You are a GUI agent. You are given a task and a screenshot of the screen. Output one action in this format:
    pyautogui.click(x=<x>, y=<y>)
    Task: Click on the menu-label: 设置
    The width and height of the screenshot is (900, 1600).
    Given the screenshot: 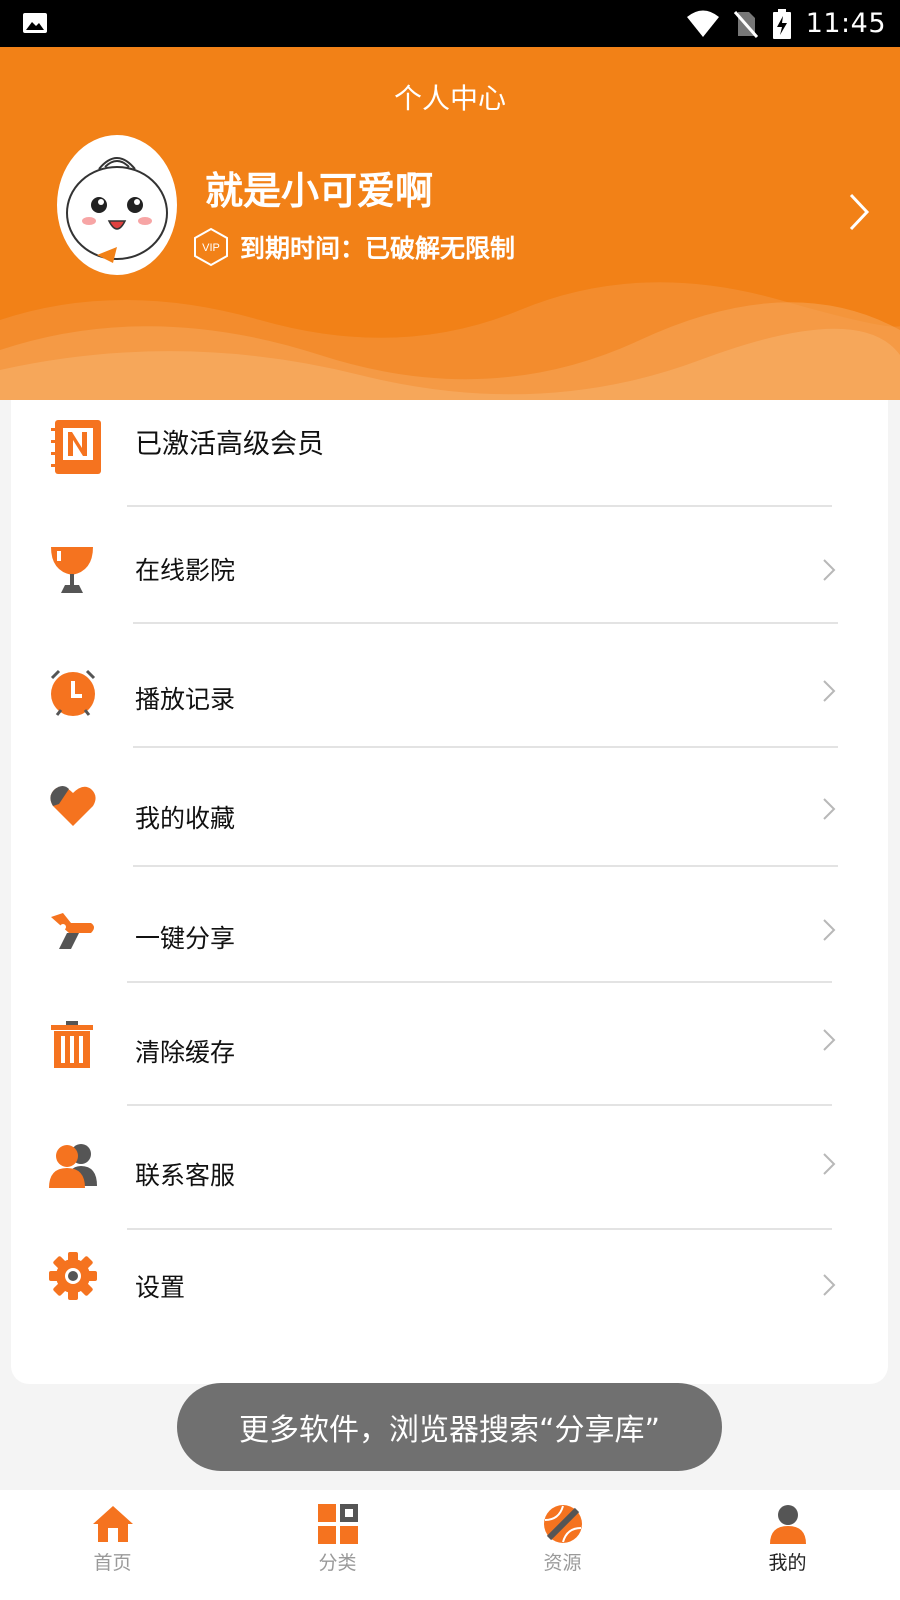 What is the action you would take?
    pyautogui.click(x=160, y=1287)
    